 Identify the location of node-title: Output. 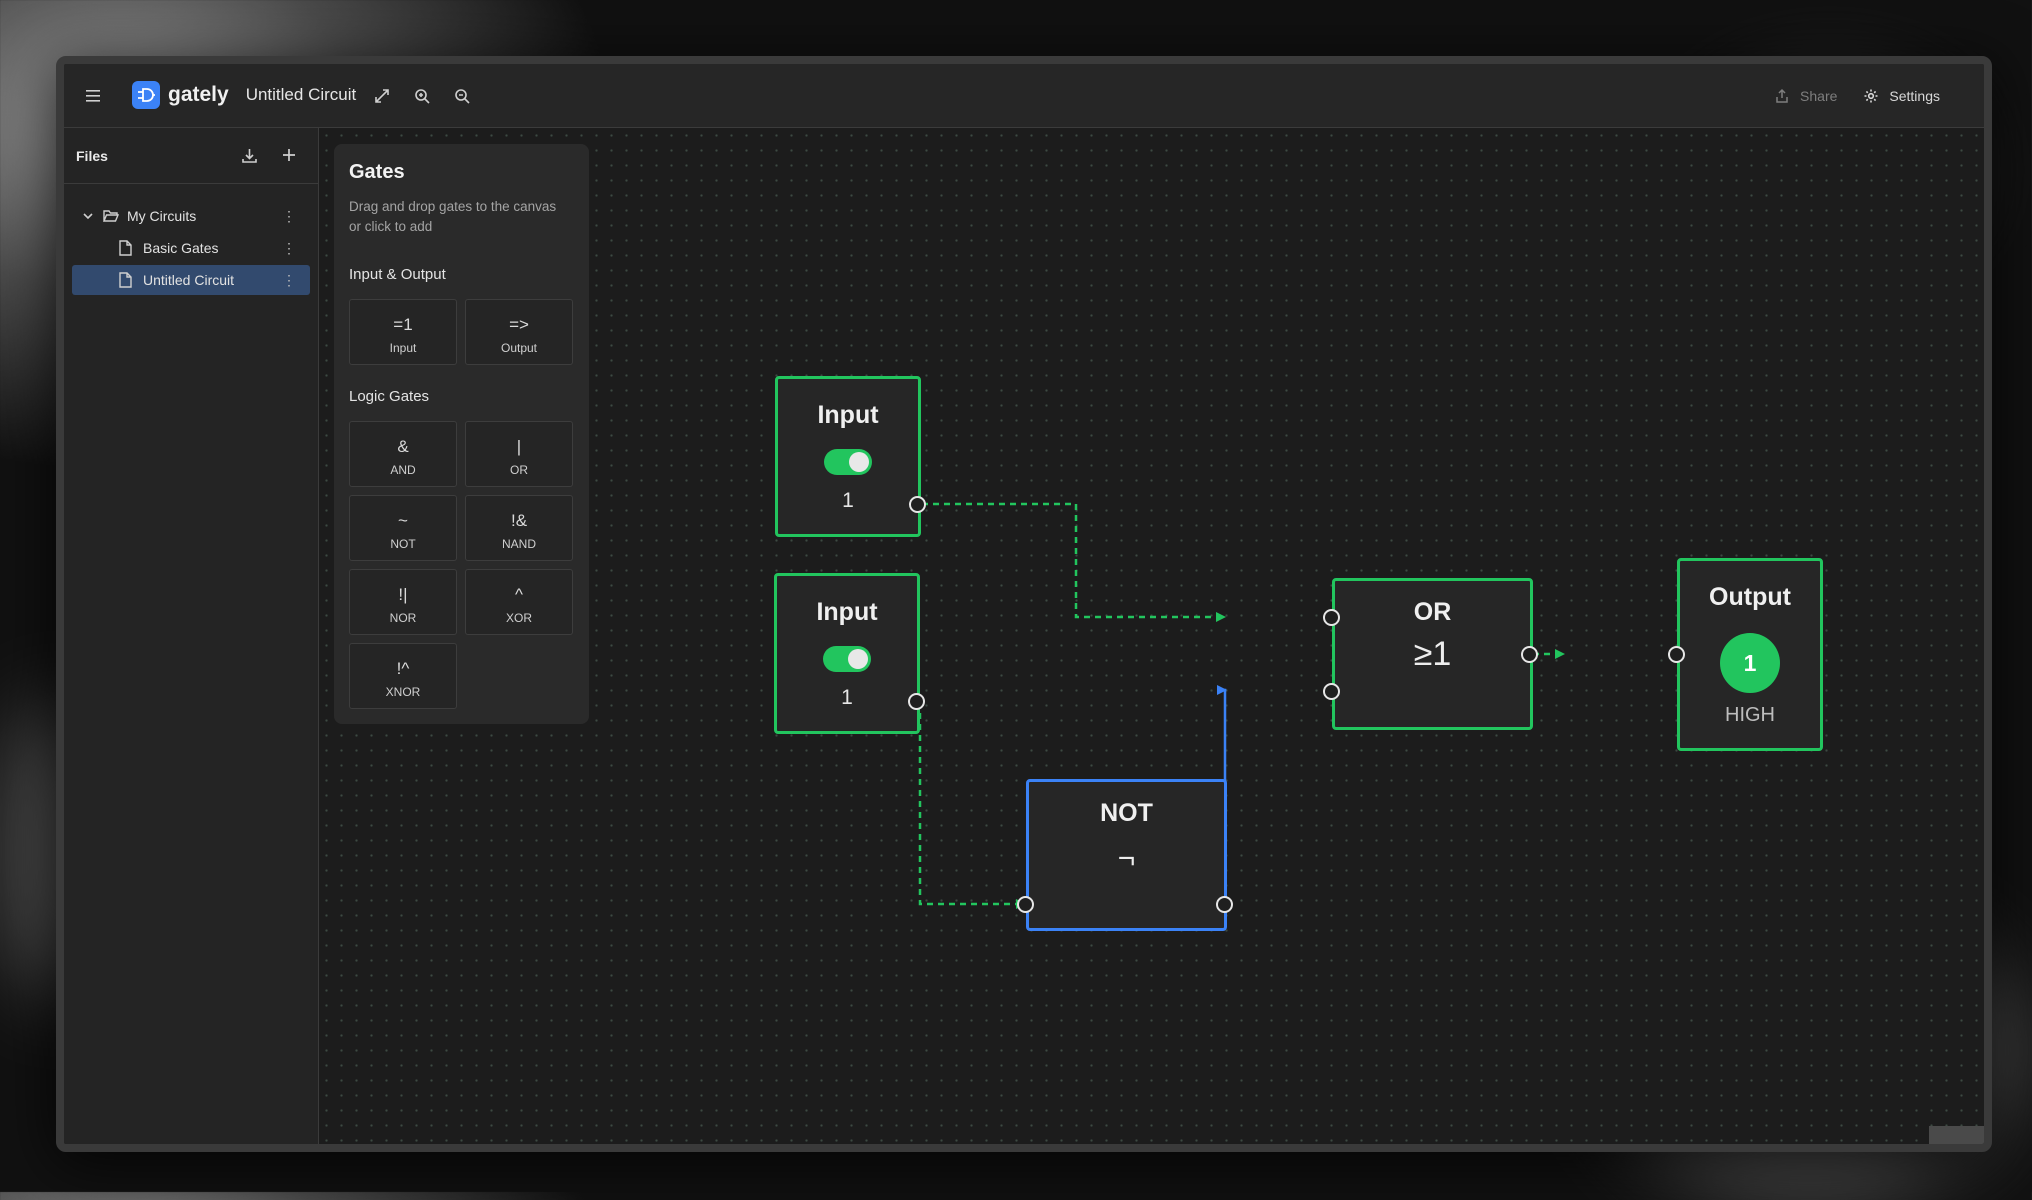
(1750, 597).